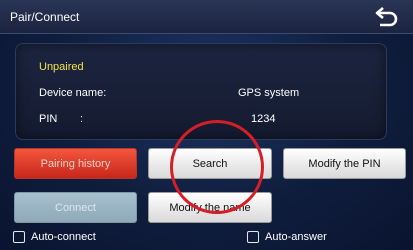  What do you see at coordinates (63, 237) in the screenshot?
I see `auto-connect-label: Auto-connect` at bounding box center [63, 237].